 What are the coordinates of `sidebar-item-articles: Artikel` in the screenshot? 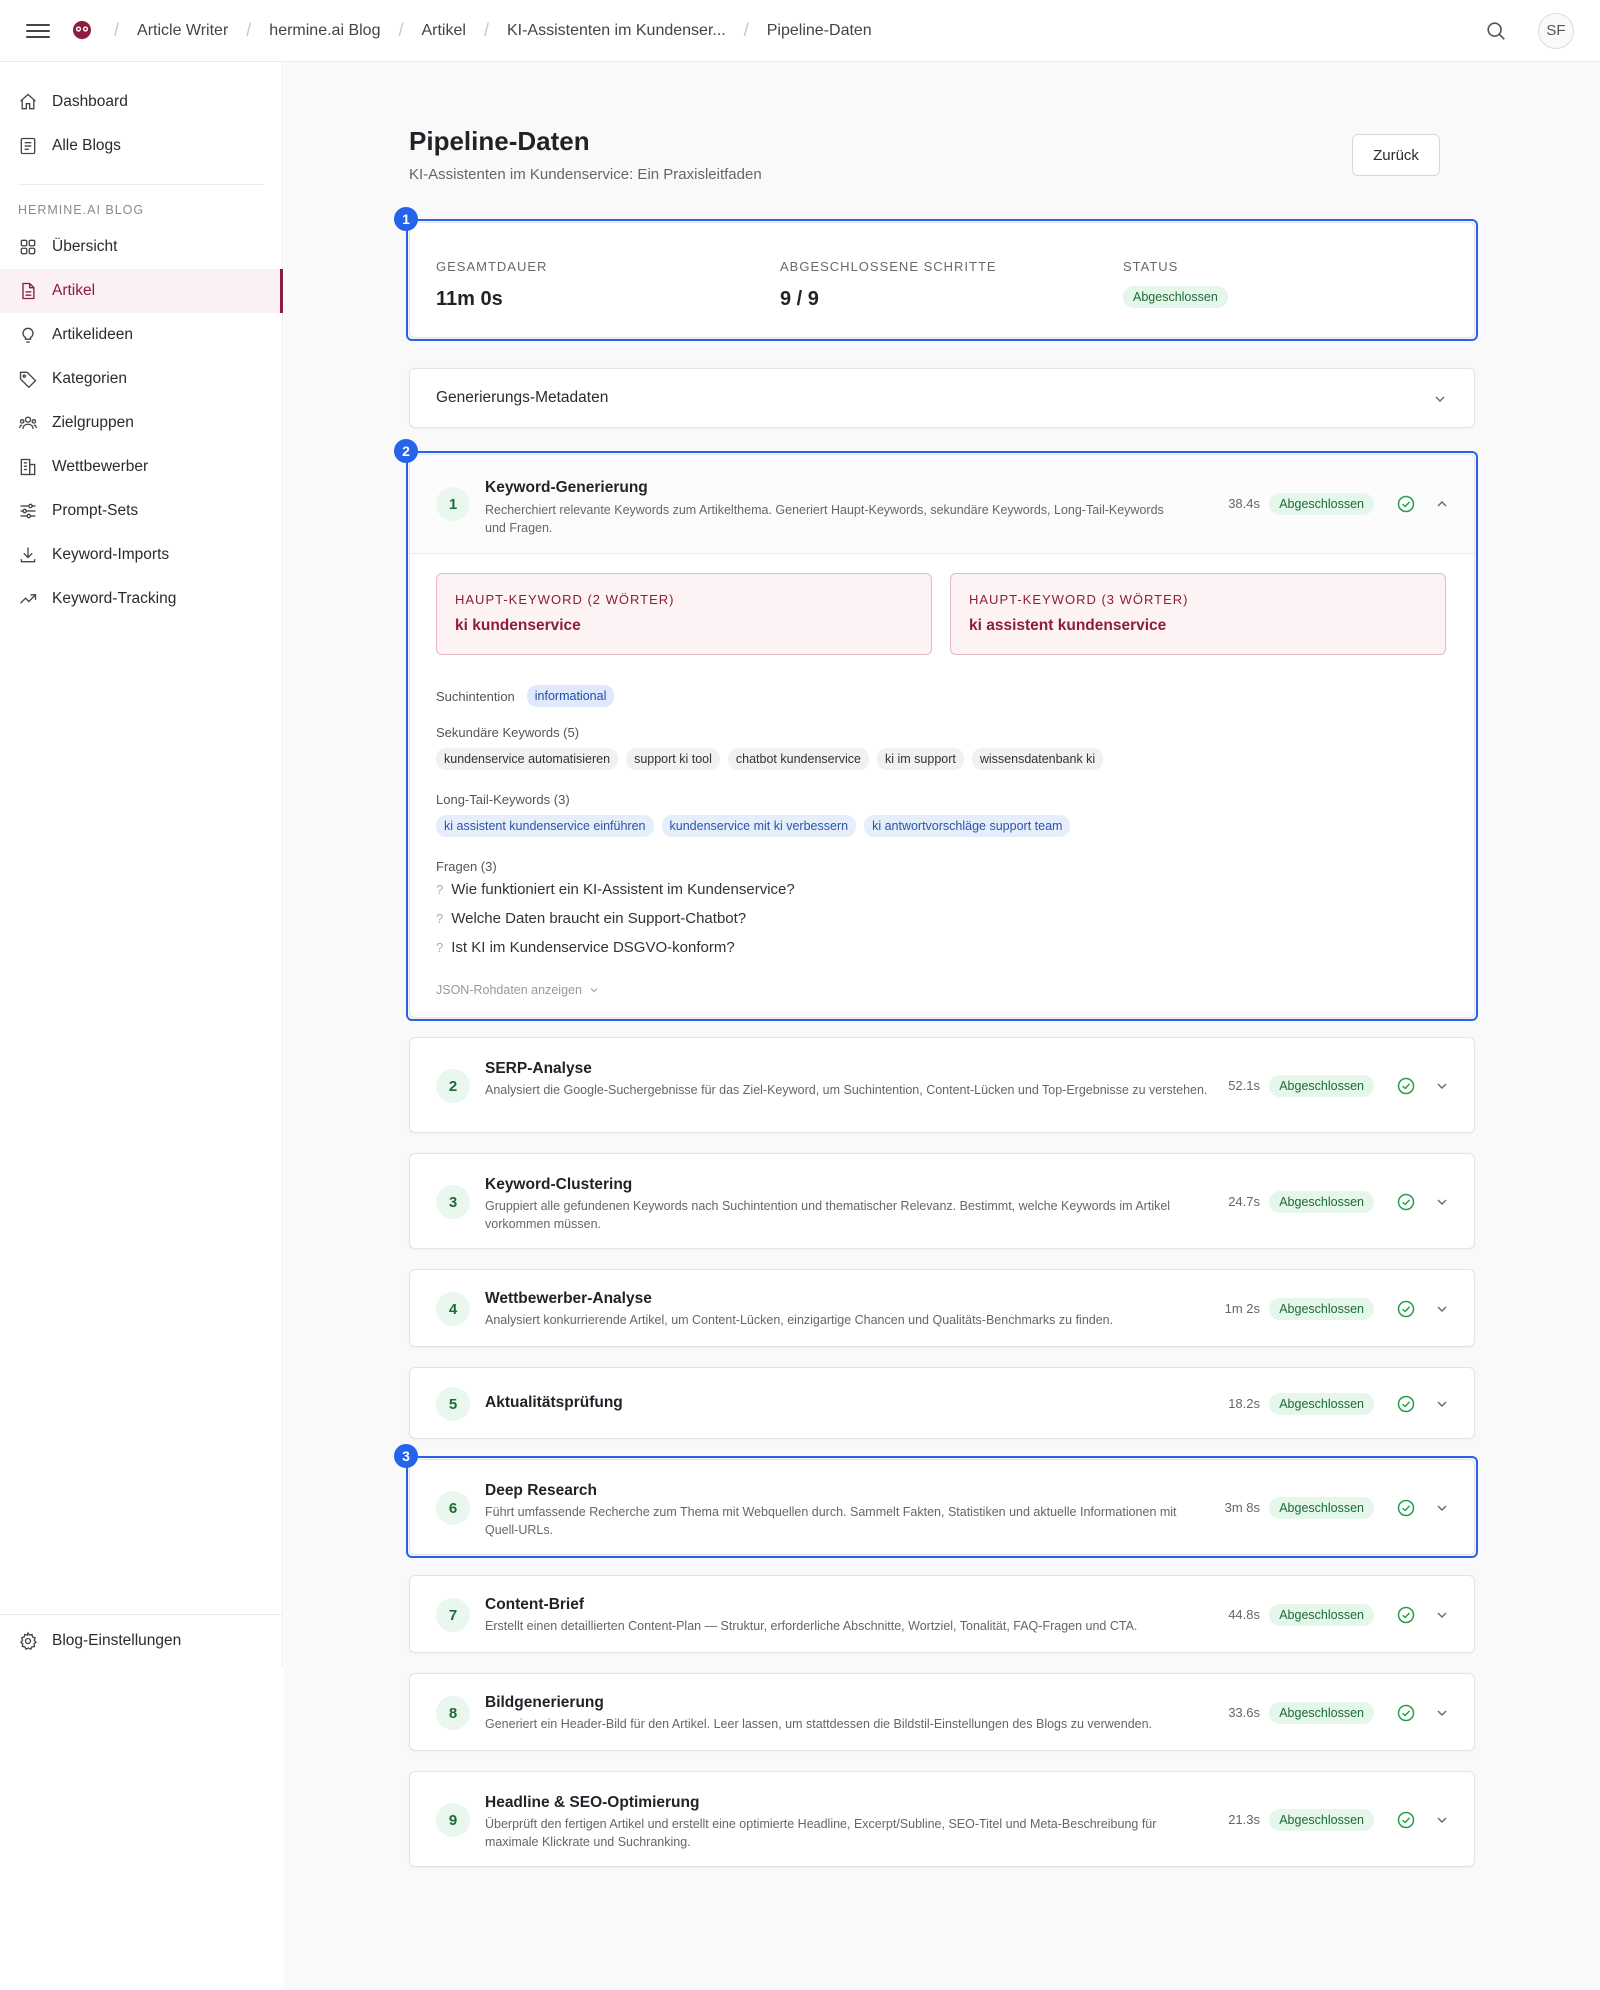 It's located at (141, 291).